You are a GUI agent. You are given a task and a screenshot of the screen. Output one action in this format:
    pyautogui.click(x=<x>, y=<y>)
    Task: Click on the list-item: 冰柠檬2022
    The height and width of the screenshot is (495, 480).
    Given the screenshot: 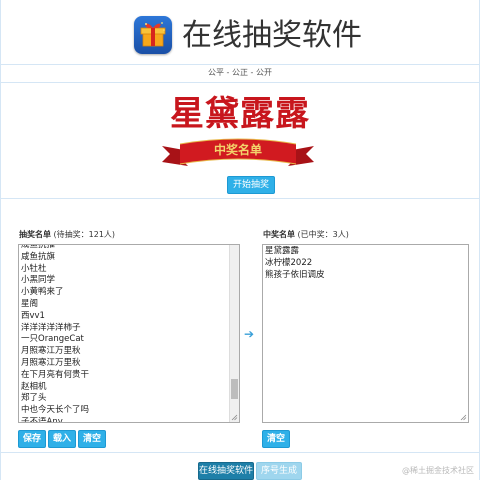 What is the action you would take?
    pyautogui.click(x=289, y=262)
    